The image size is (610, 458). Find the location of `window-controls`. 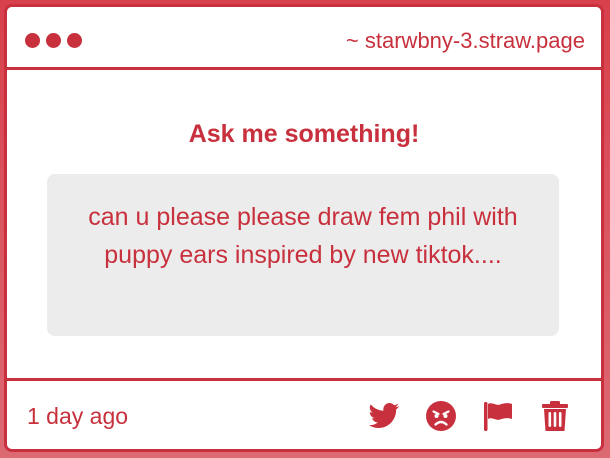

window-controls is located at coordinates (53, 41).